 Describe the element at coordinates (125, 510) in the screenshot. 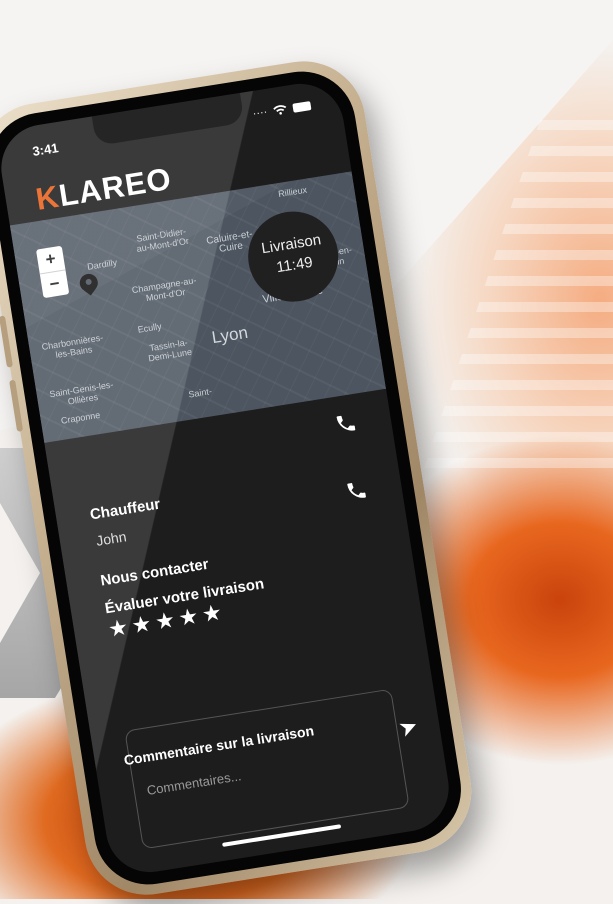

I see `driver-title: Chauffeur` at that location.